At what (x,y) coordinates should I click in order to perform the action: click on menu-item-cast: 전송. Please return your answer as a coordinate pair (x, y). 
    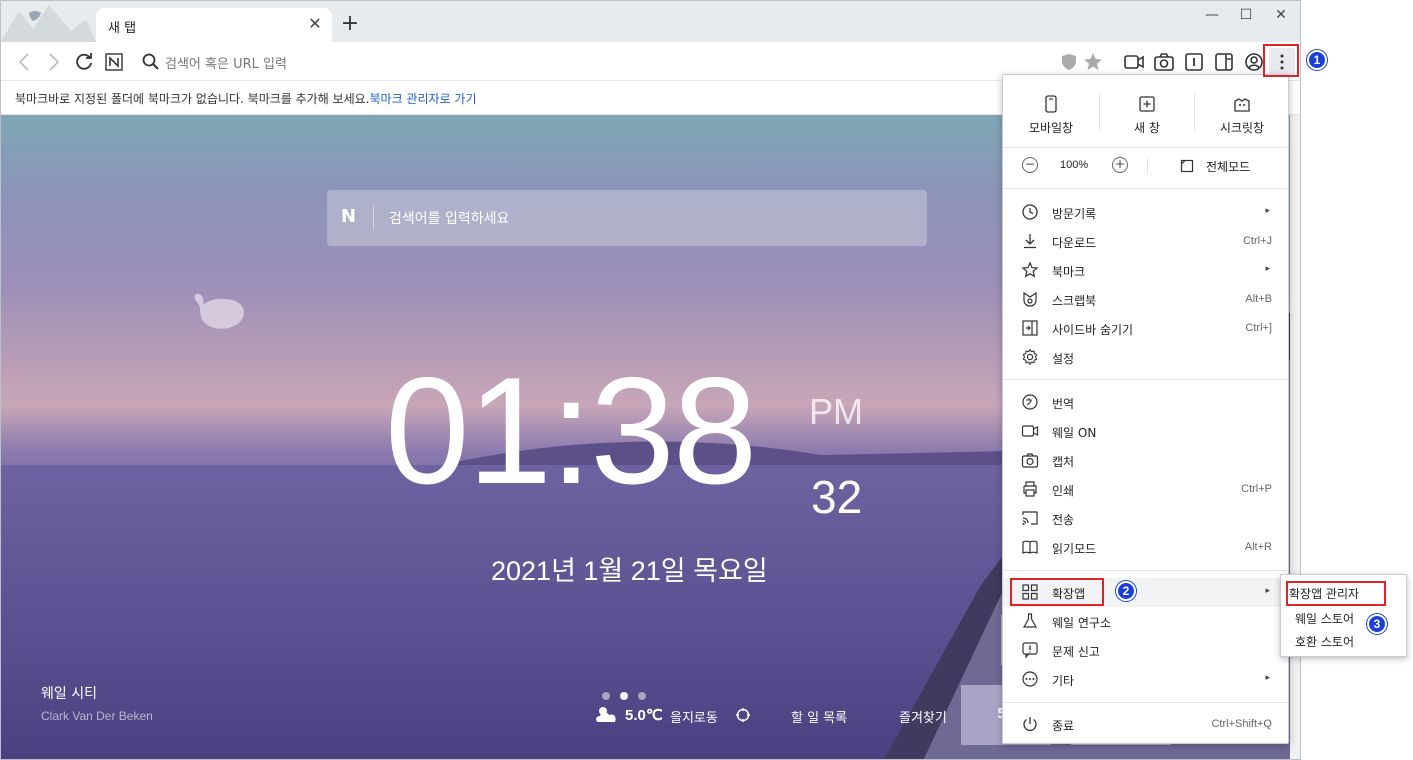
    Looking at the image, I should click on (1145, 518).